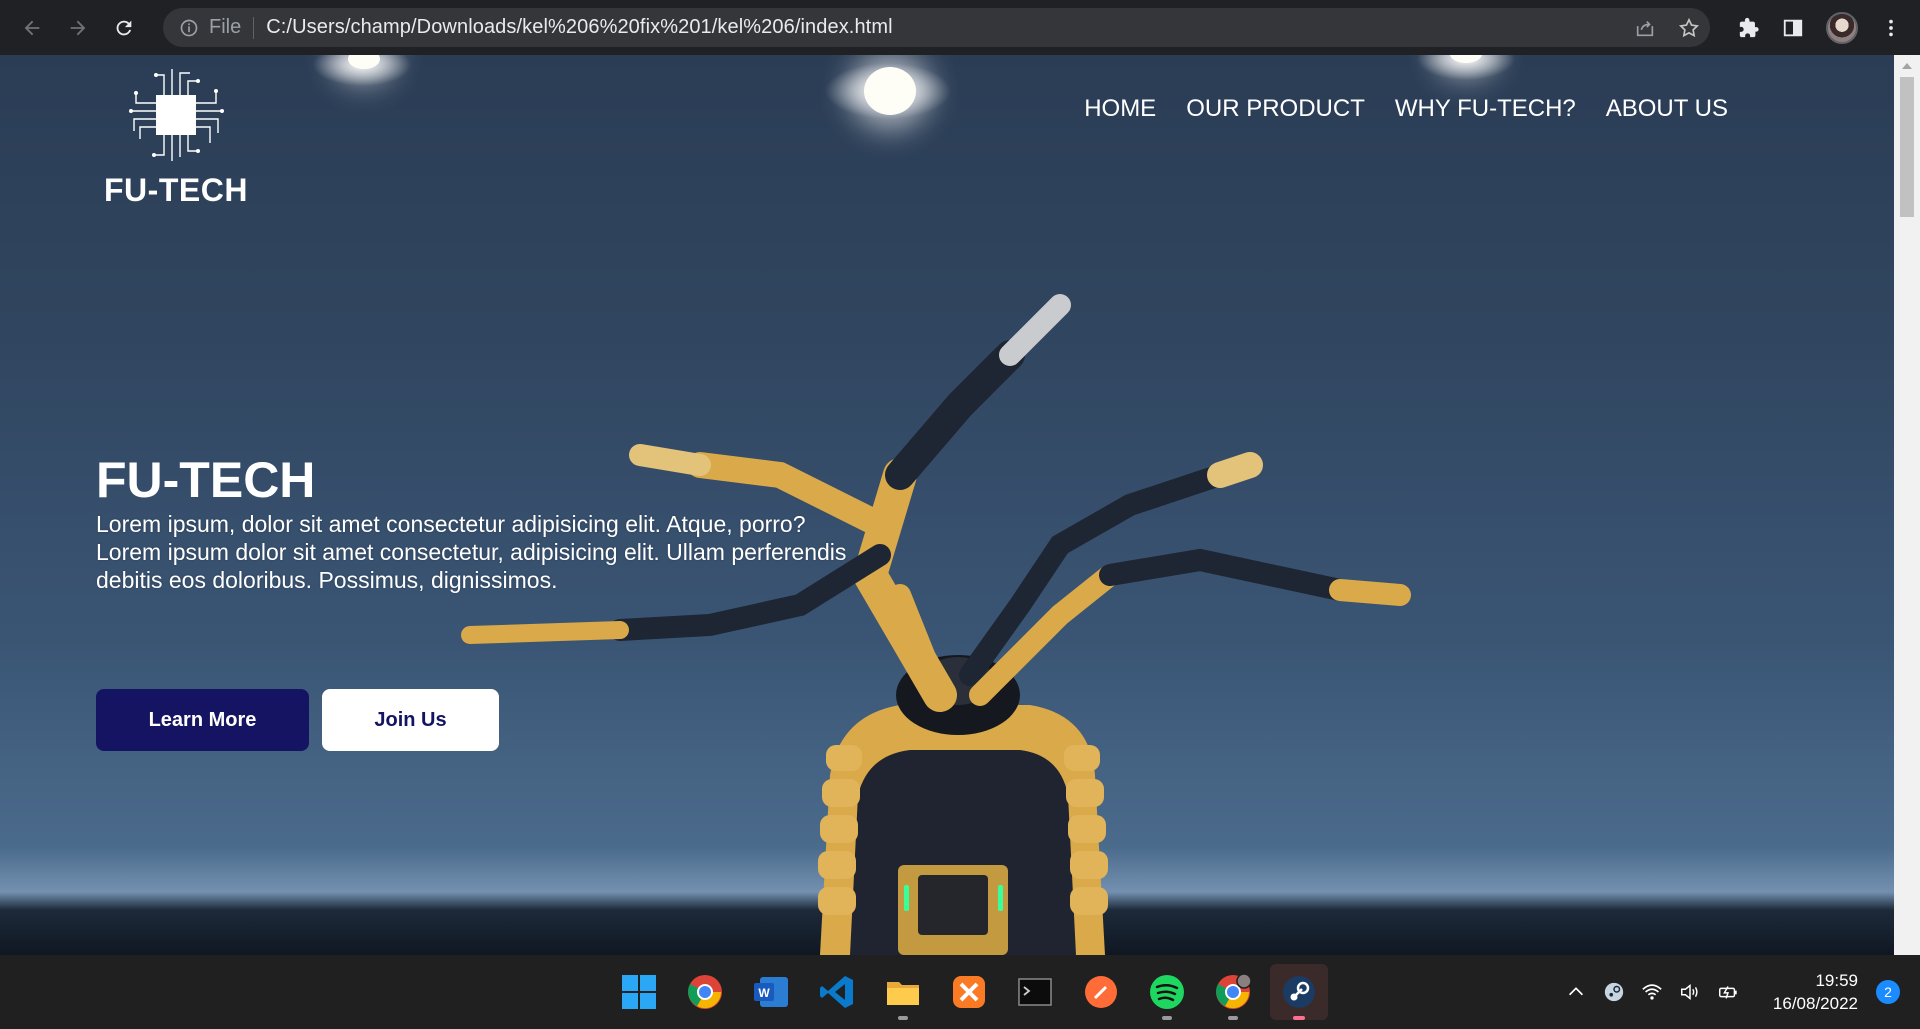 The width and height of the screenshot is (1920, 1029). I want to click on chrome-profile-icon, so click(1234, 991).